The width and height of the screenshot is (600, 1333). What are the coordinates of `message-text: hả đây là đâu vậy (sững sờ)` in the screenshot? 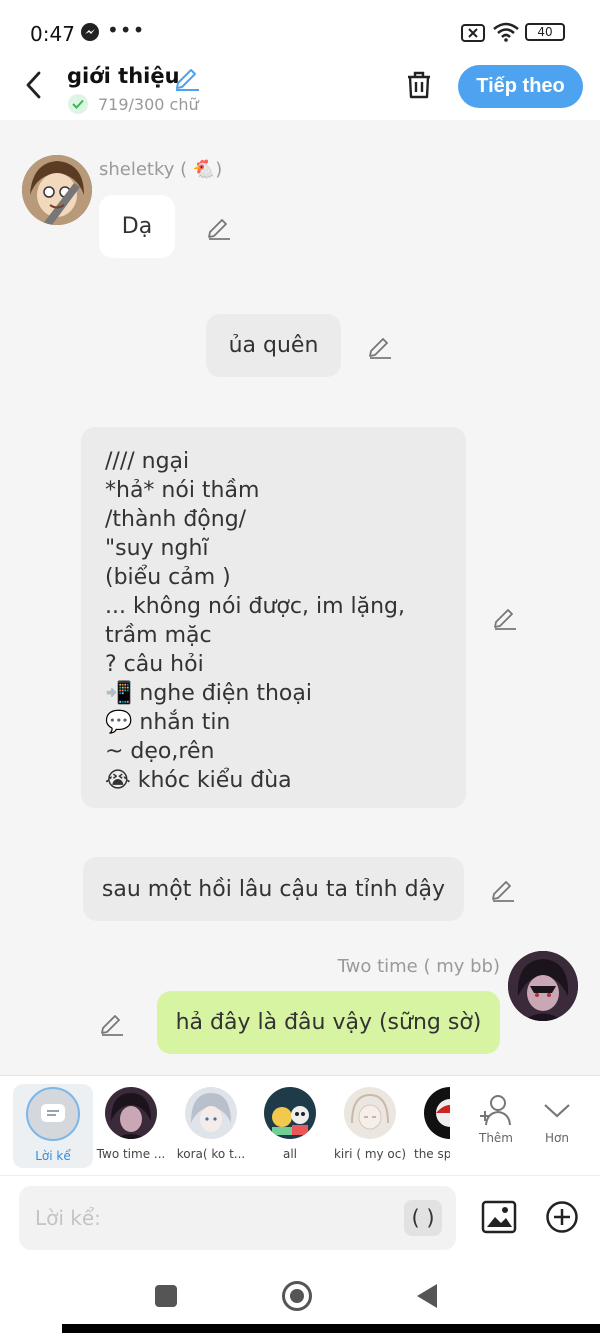 It's located at (328, 1022).